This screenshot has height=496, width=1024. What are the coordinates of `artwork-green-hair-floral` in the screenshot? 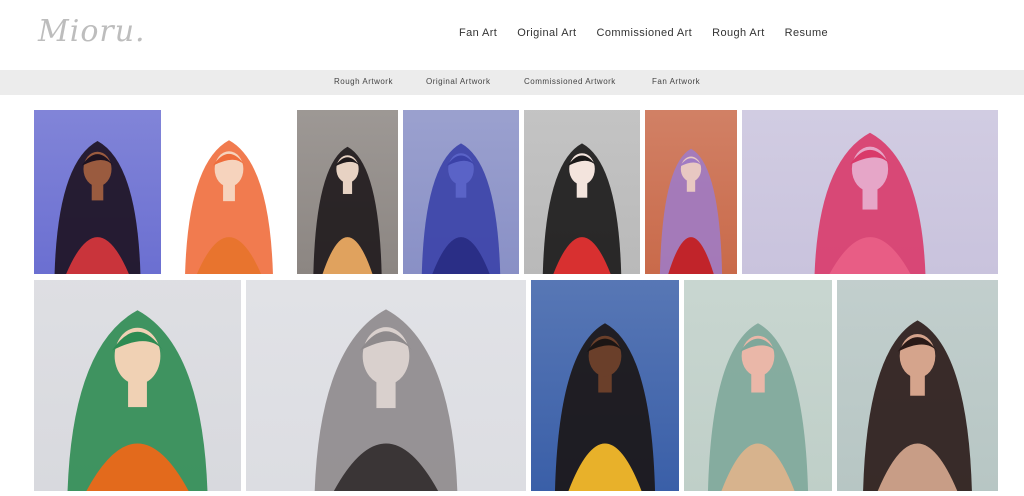 It's located at (758, 385).